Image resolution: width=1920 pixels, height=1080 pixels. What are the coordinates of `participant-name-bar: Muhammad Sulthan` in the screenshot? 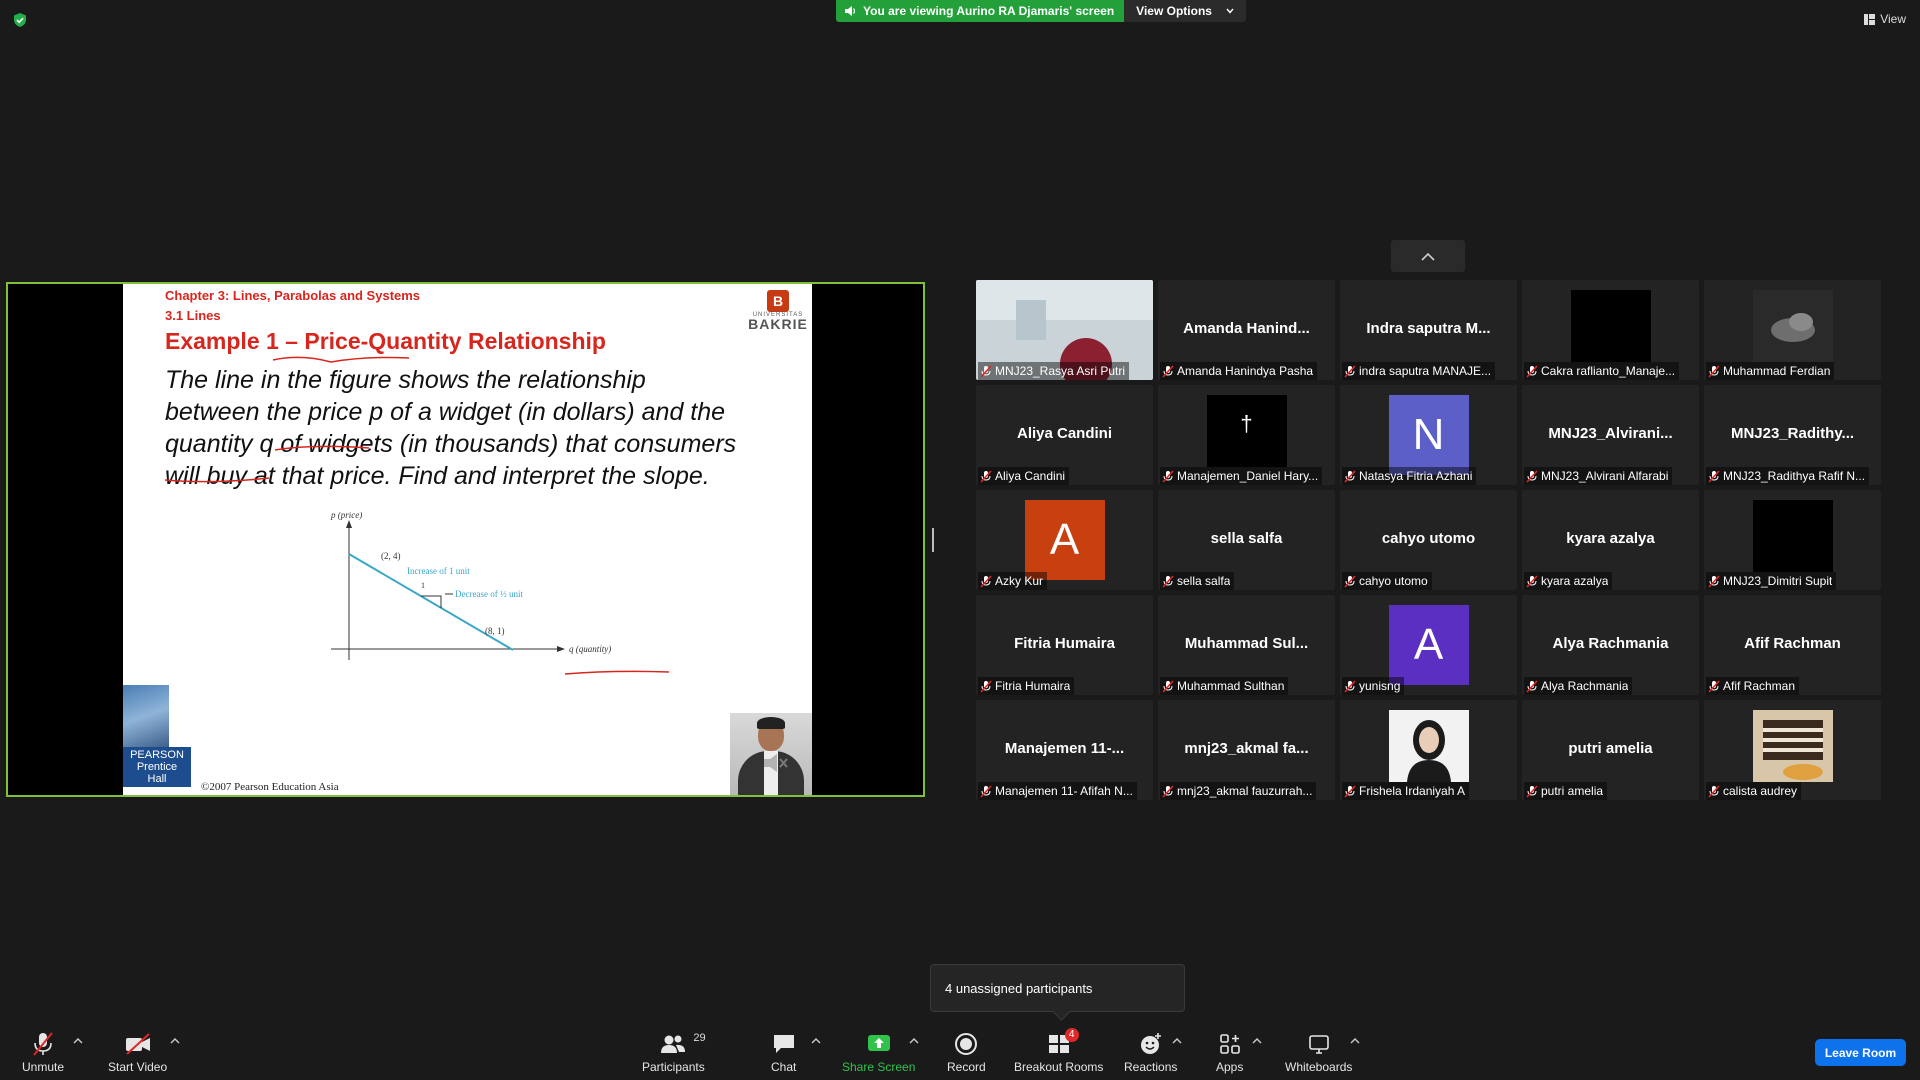 It's located at (1224, 686).